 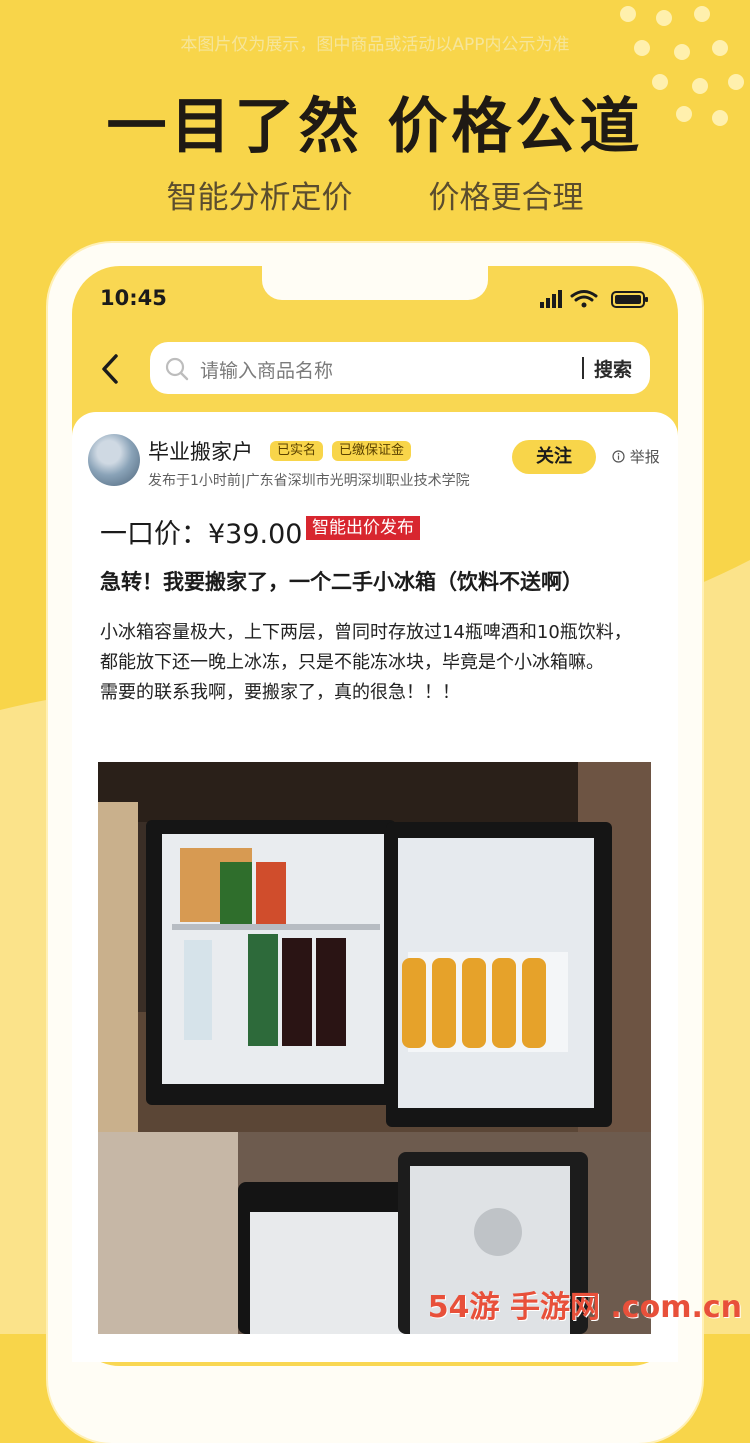 I want to click on report-button: 举报, so click(x=636, y=456).